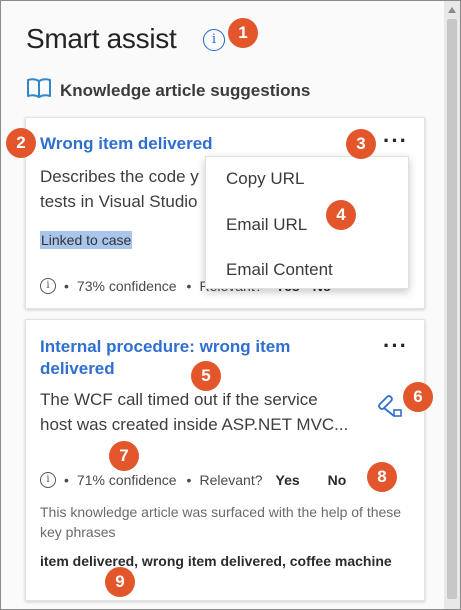 This screenshot has width=461, height=610. What do you see at coordinates (452, 10) in the screenshot?
I see `scroll-up-icon` at bounding box center [452, 10].